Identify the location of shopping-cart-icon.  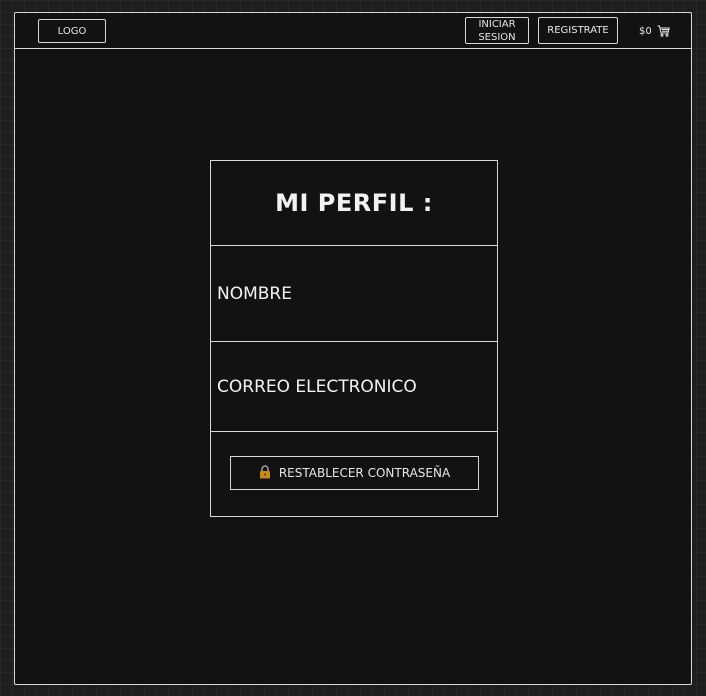
(663, 31).